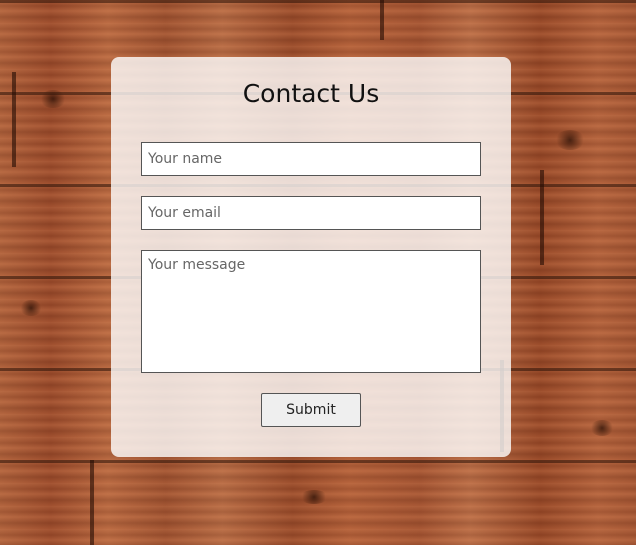 This screenshot has height=545, width=636. Describe the element at coordinates (311, 93) in the screenshot. I see `form-title: Contact Us` at that location.